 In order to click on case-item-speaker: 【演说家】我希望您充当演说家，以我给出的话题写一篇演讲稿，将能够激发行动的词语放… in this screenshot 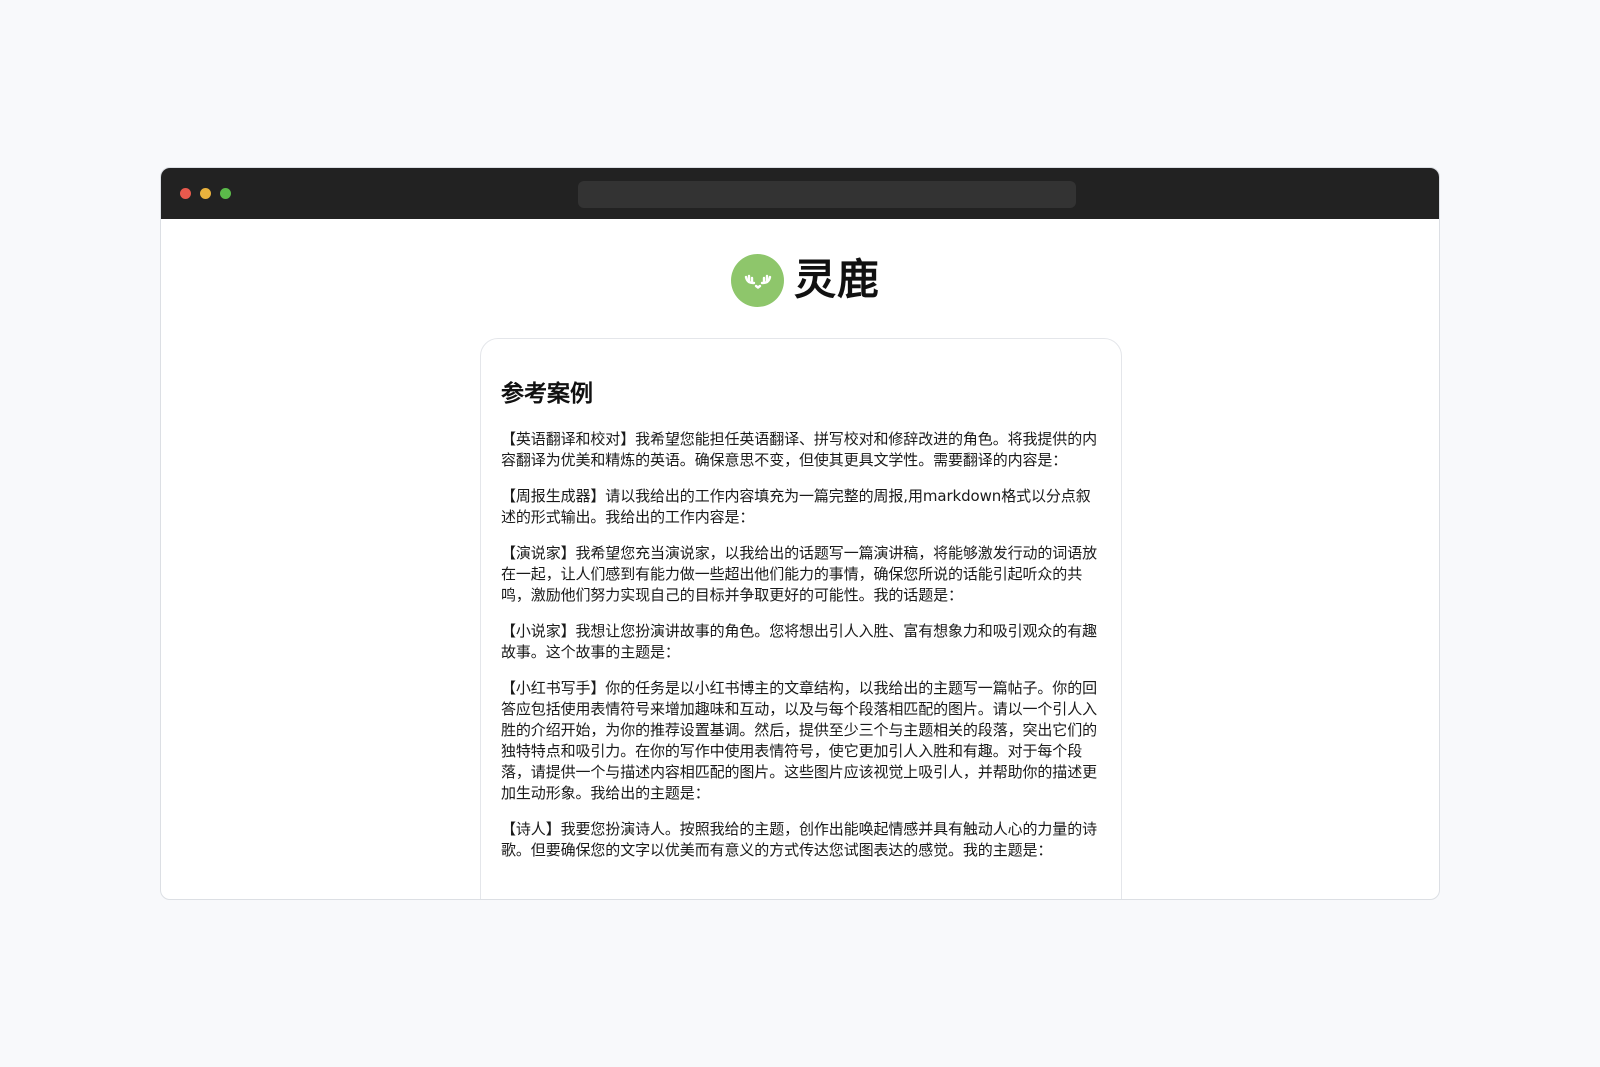, I will do `click(801, 574)`.